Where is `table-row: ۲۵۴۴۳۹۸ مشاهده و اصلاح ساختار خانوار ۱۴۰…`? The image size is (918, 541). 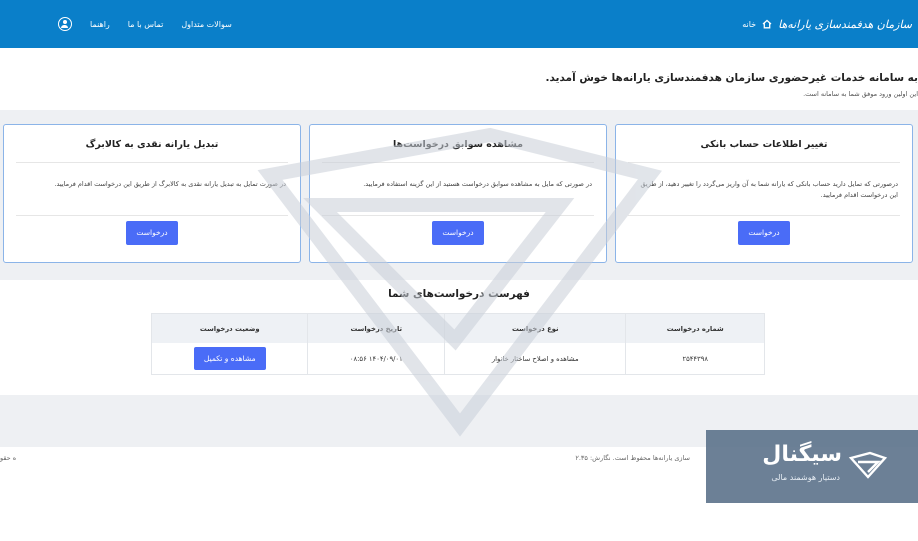 table-row: ۲۵۴۴۳۹۸ مشاهده و اصلاح ساختار خانوار ۱۴۰… is located at coordinates (458, 358).